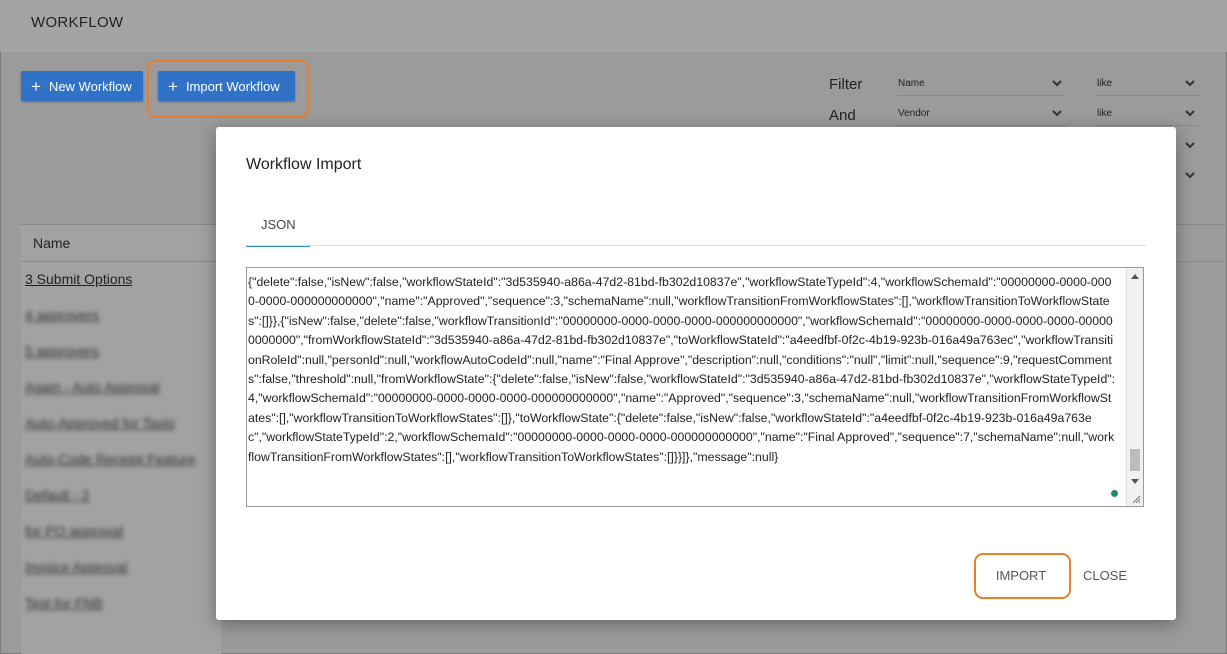 The image size is (1227, 654). I want to click on table-row-link: Default - 2, so click(57, 495).